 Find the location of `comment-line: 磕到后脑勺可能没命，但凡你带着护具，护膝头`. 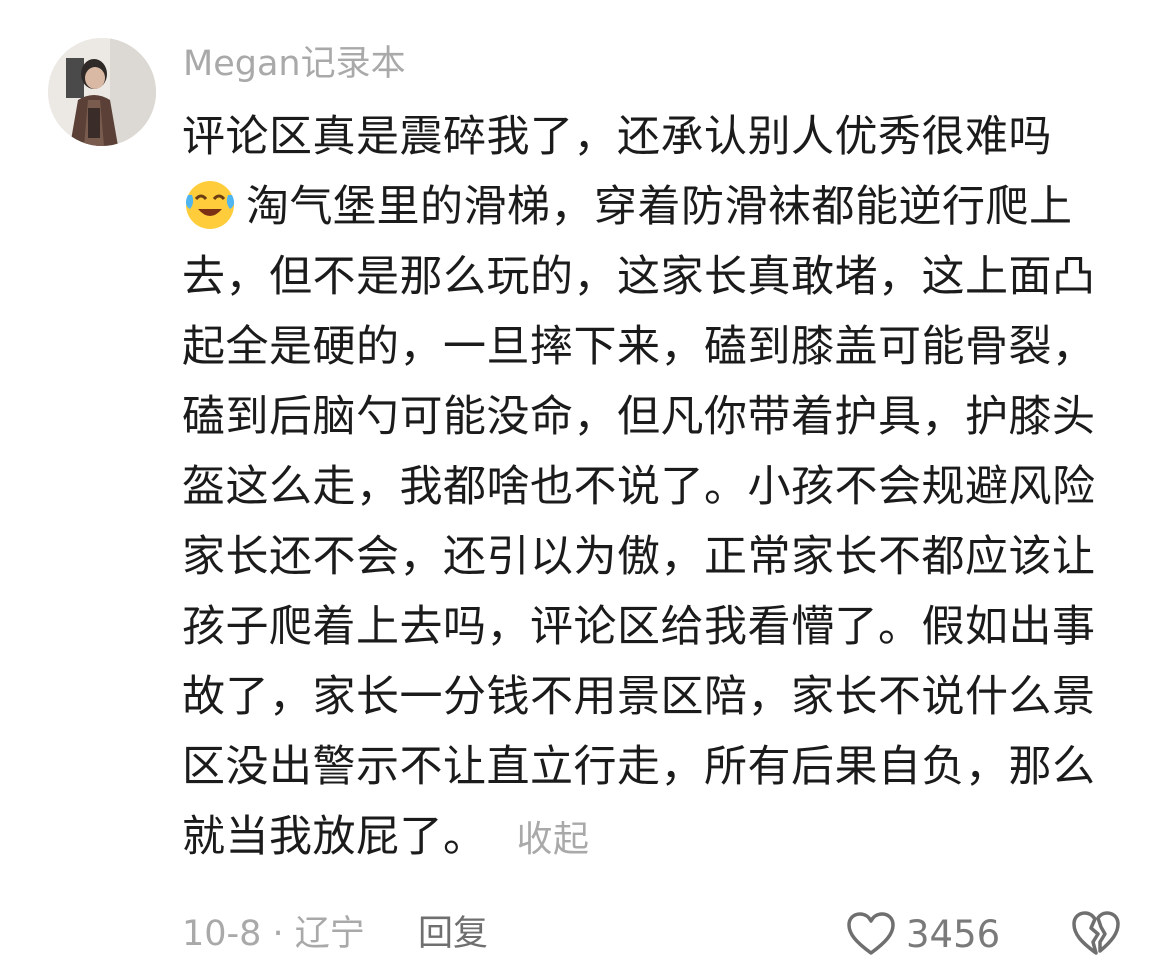

comment-line: 磕到后脑勺可能没命，但凡你带着护具，护膝头 is located at coordinates (639, 417).